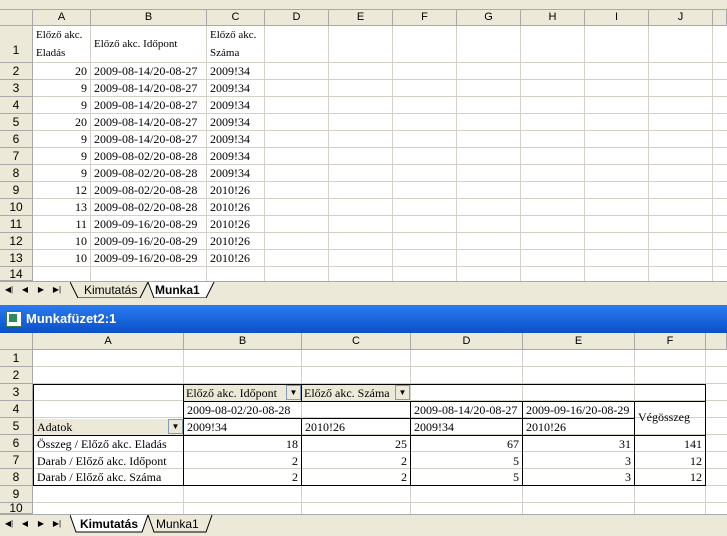  Describe the element at coordinates (61, 173) in the screenshot. I see `cell-a8: 9` at that location.